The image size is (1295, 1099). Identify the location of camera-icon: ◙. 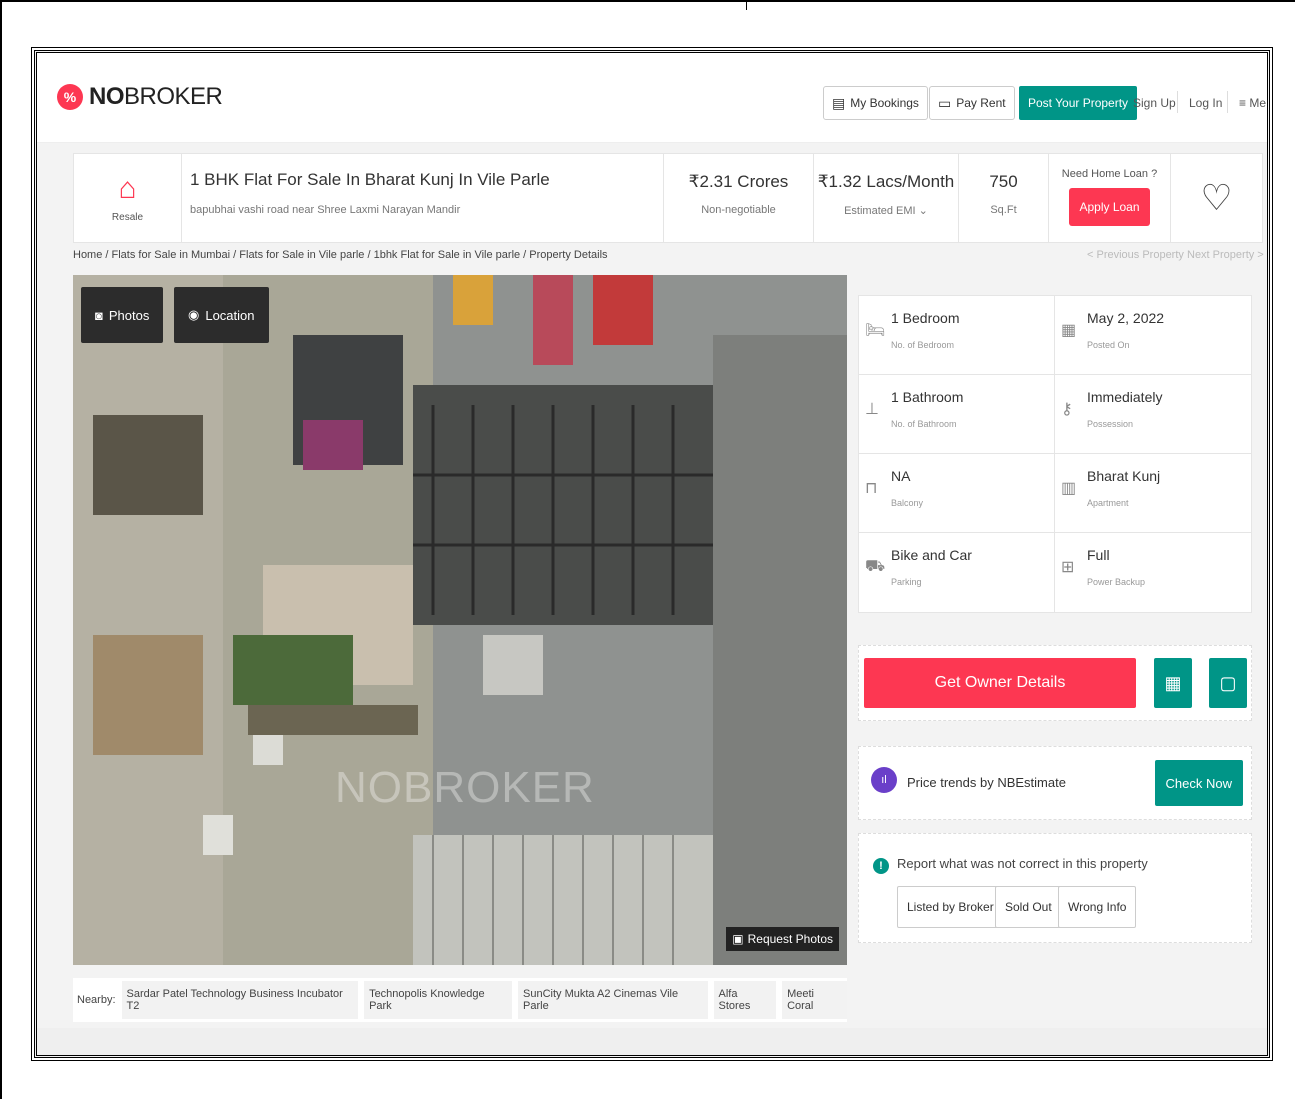
(99, 315).